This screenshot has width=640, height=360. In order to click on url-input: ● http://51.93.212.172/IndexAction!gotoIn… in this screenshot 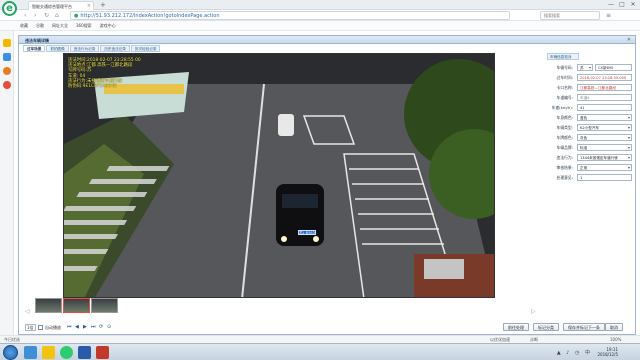, I will do `click(290, 15)`.